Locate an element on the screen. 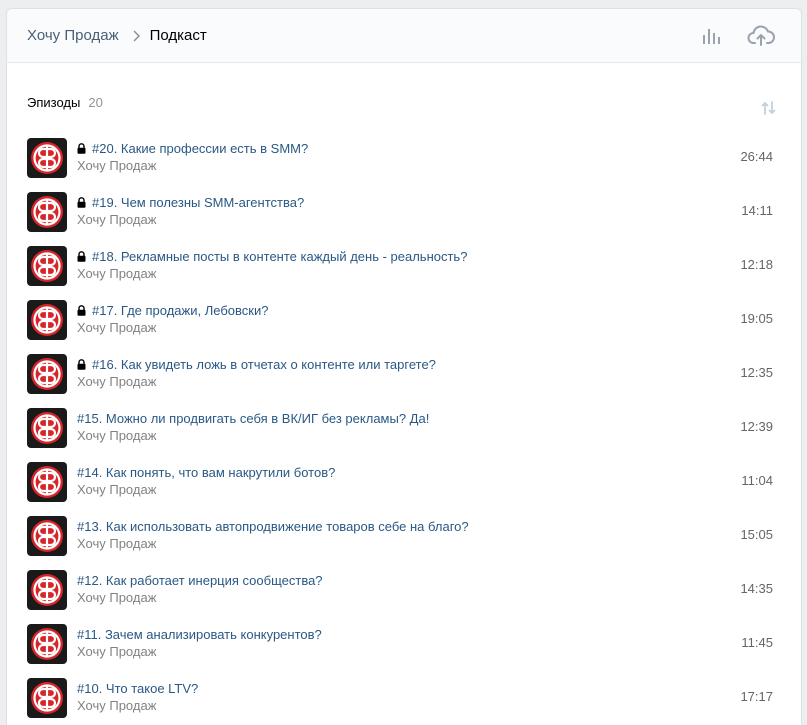 The image size is (807, 725). episode-duration: 17:17 is located at coordinates (756, 696).